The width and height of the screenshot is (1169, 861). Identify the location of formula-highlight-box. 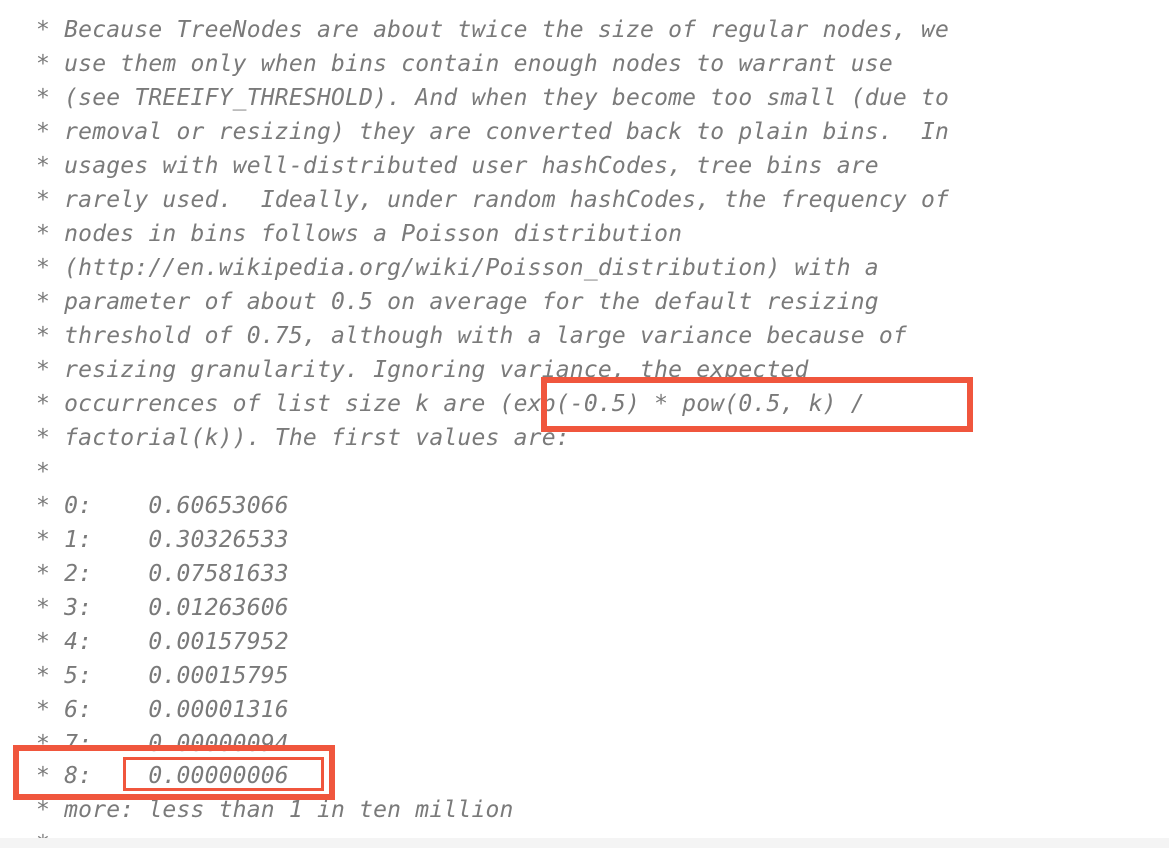
(757, 404).